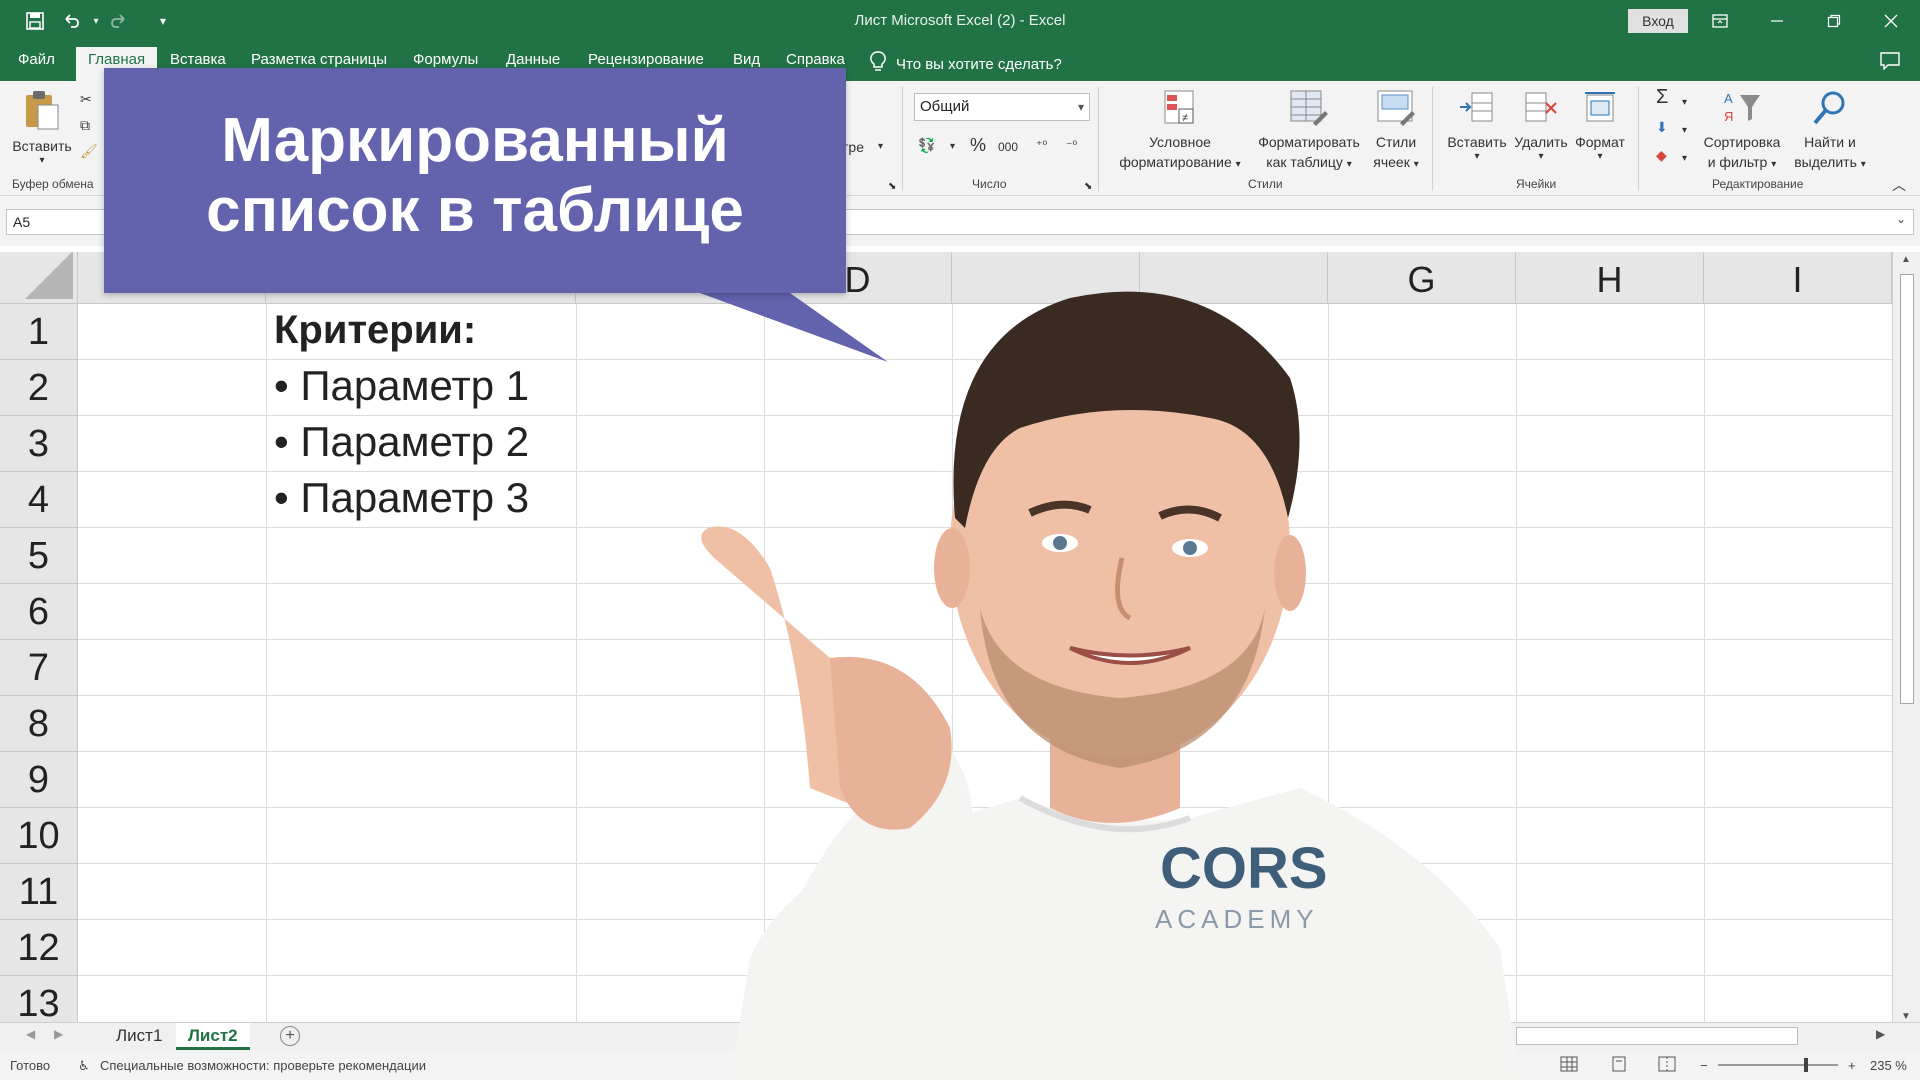 This screenshot has height=1080, width=1920. I want to click on autosum-icon: Σ, so click(1662, 97).